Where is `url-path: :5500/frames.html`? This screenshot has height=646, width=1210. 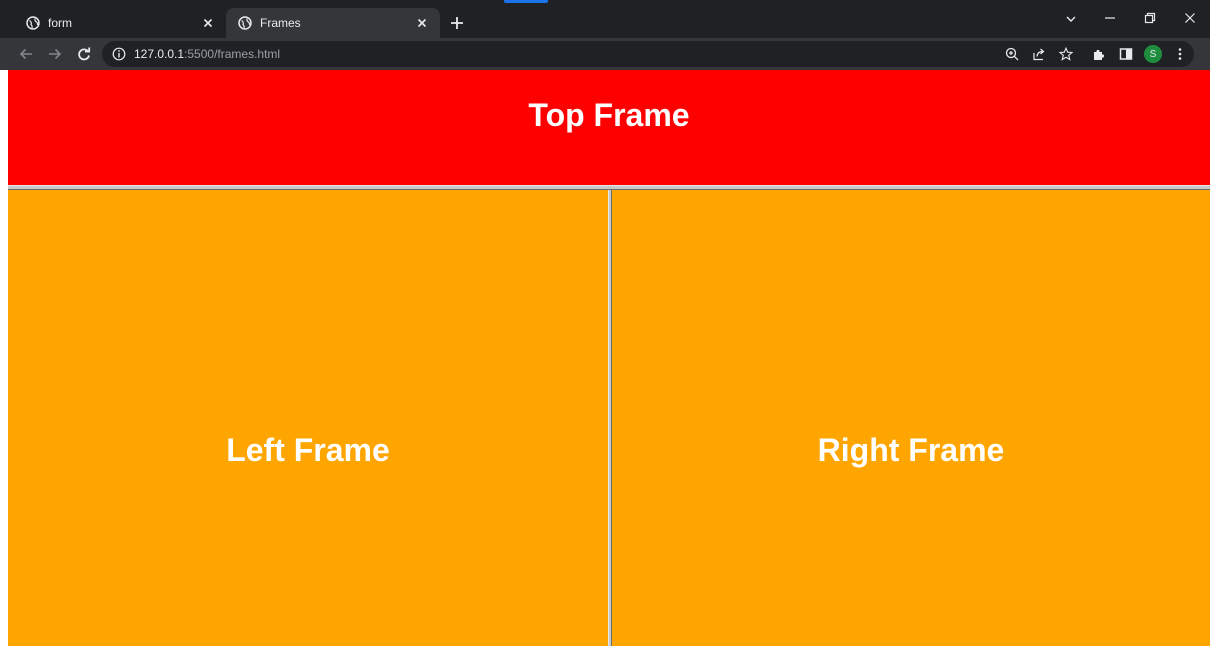
url-path: :5500/frames.html is located at coordinates (232, 54).